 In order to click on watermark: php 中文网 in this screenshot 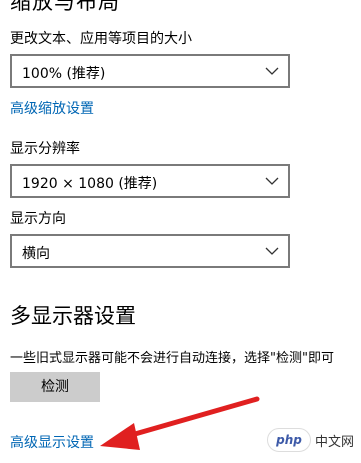, I will do `click(309, 441)`.